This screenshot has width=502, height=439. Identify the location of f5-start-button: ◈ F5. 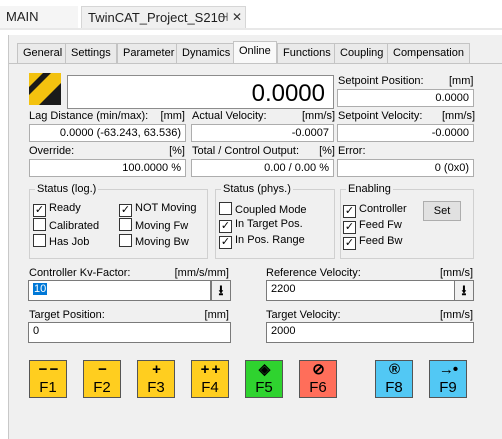
(264, 379).